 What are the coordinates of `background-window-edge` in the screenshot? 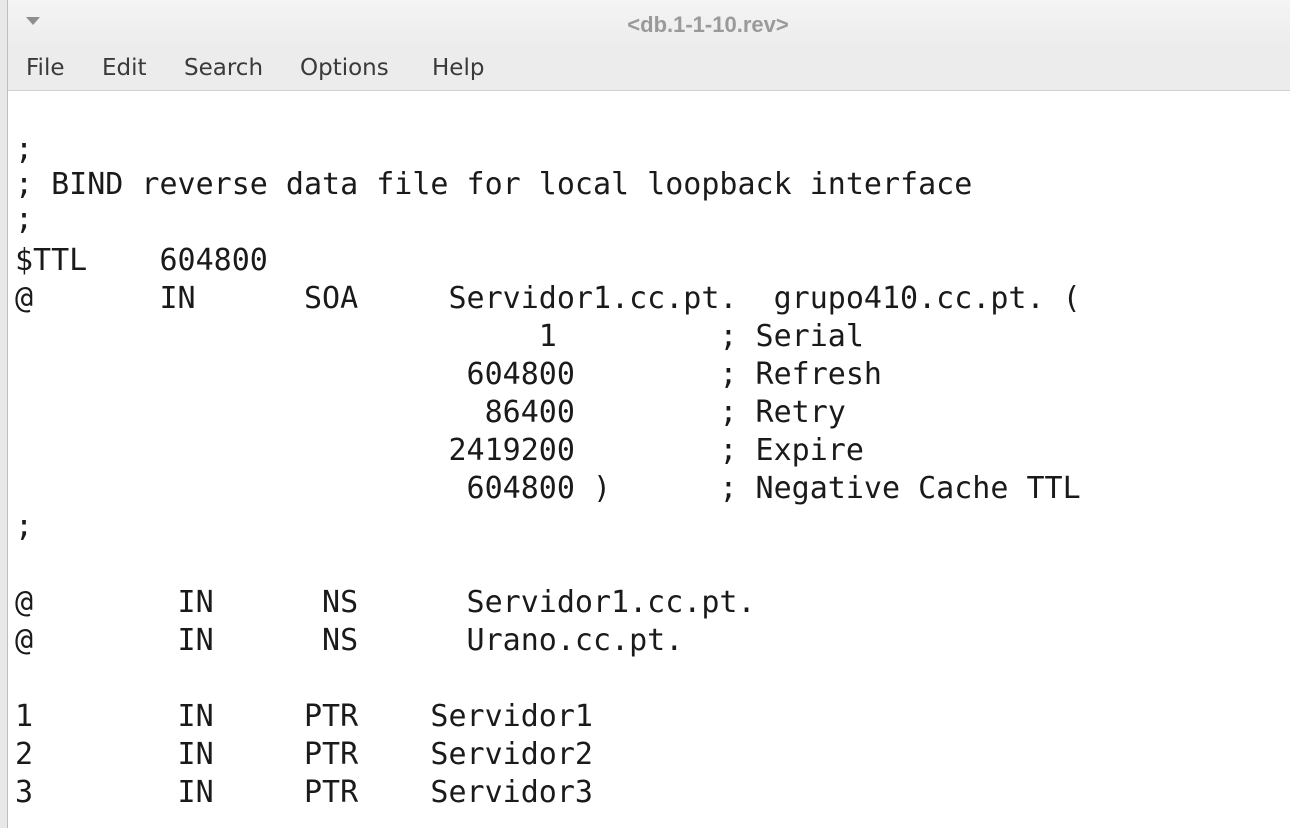 It's located at (4, 414).